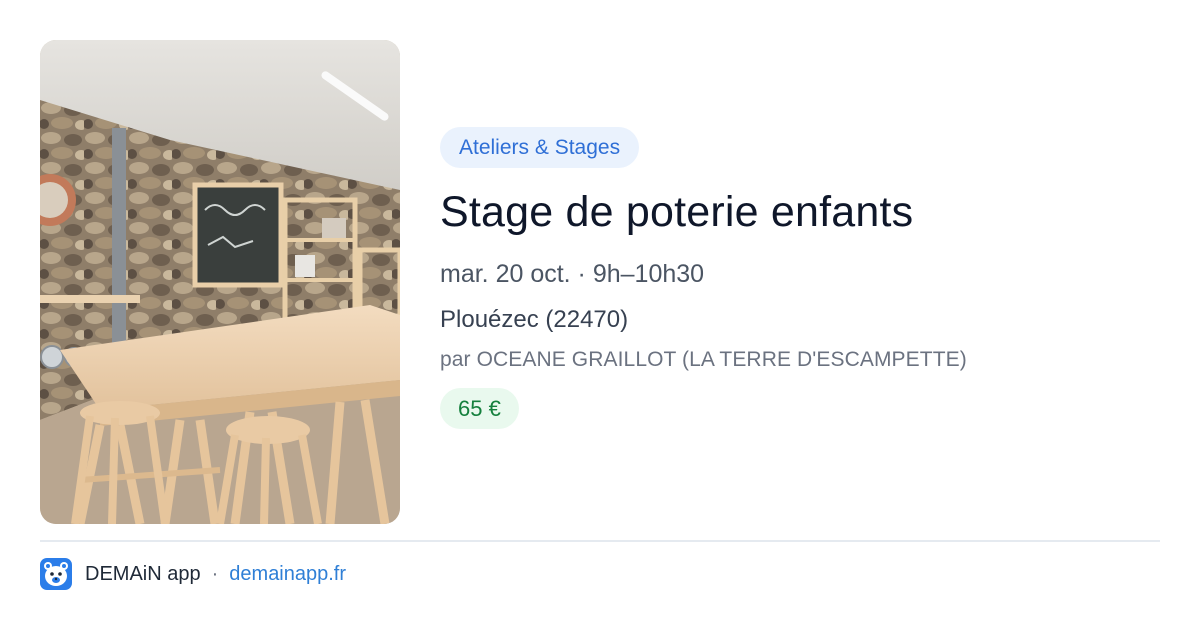 This screenshot has width=1200, height=630. Describe the element at coordinates (540, 147) in the screenshot. I see `category-badge: Ateliers & Stages` at that location.